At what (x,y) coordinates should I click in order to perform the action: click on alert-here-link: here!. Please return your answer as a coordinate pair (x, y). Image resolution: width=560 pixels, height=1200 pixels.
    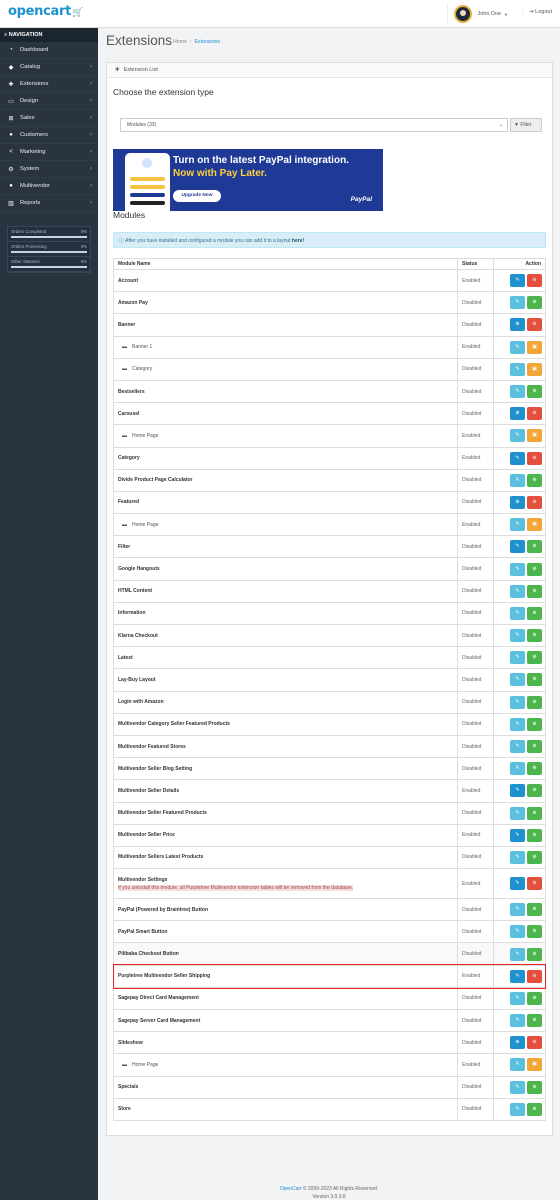
    Looking at the image, I should click on (298, 241).